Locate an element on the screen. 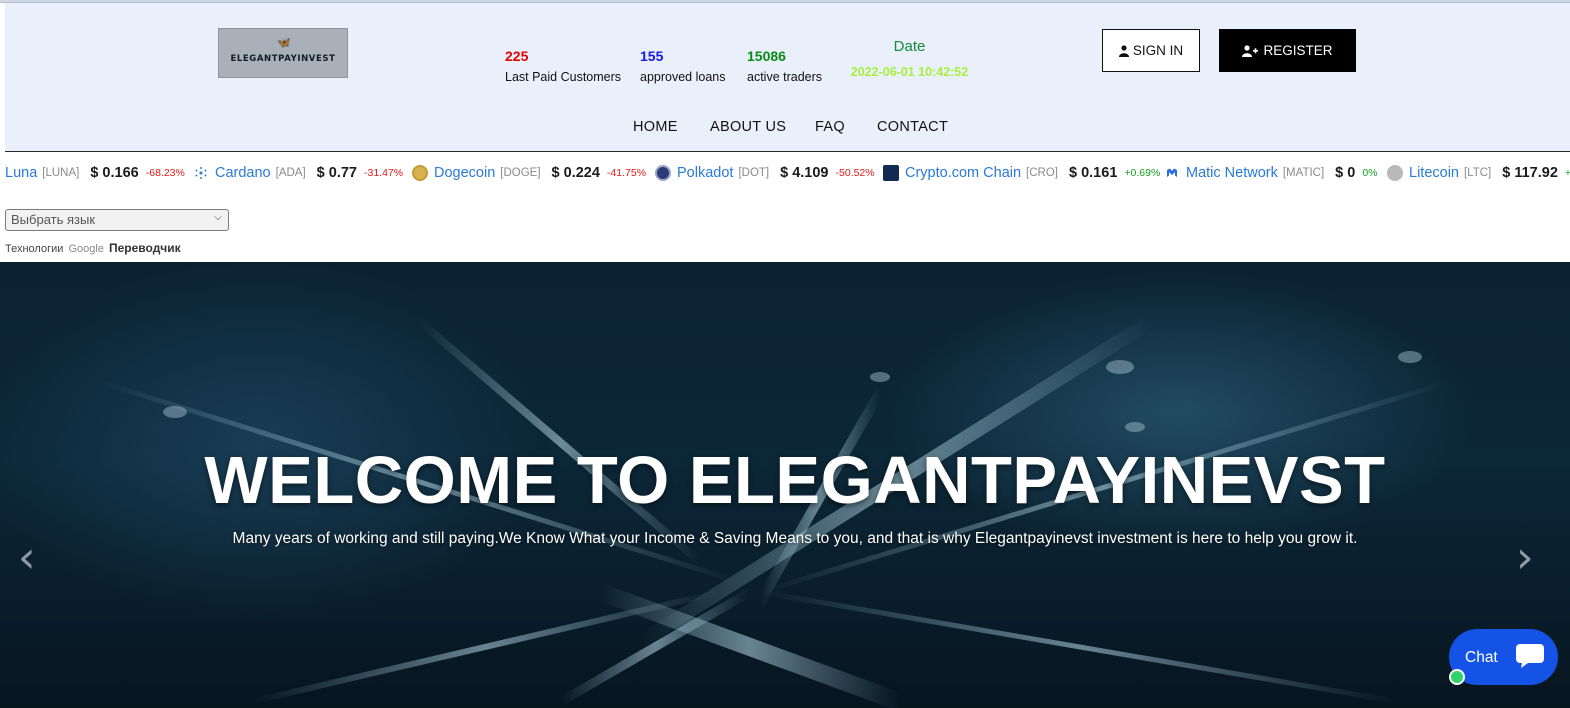  coin-price: $ 4.109 is located at coordinates (804, 173).